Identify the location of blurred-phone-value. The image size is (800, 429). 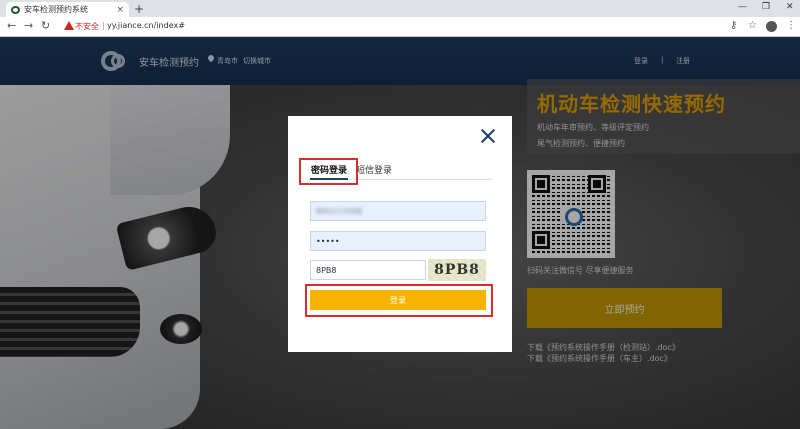
(339, 211).